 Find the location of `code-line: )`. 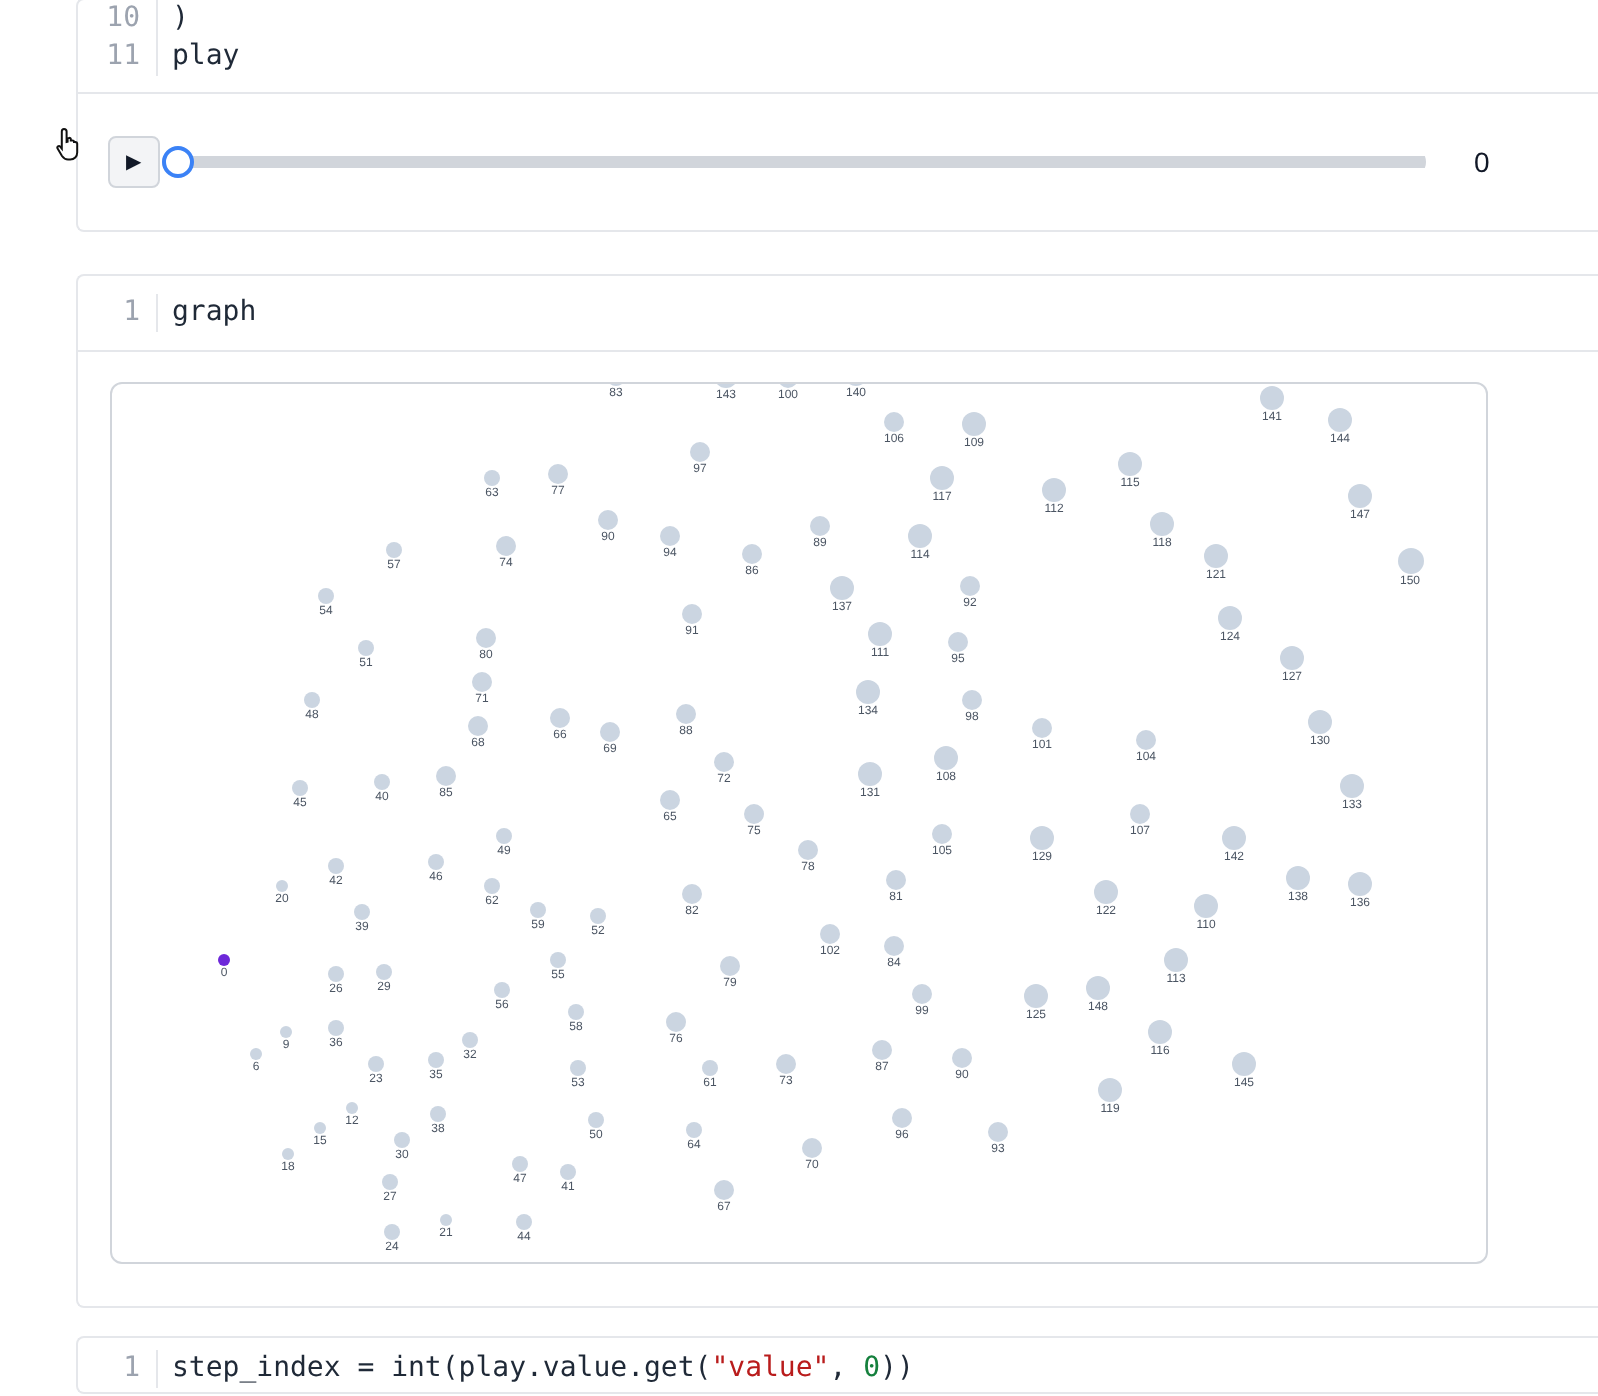

code-line: ) is located at coordinates (173, 19).